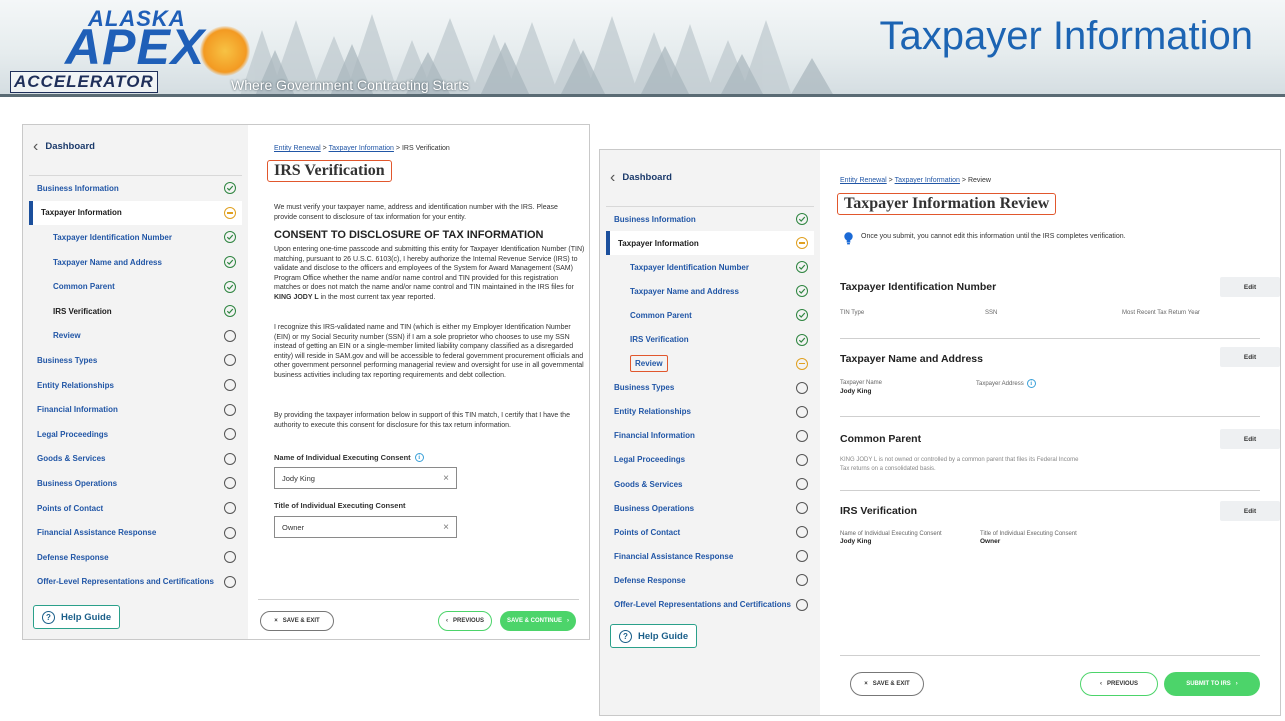 The image size is (1285, 721). Describe the element at coordinates (642, 95) in the screenshot. I see `banner-divider` at that location.